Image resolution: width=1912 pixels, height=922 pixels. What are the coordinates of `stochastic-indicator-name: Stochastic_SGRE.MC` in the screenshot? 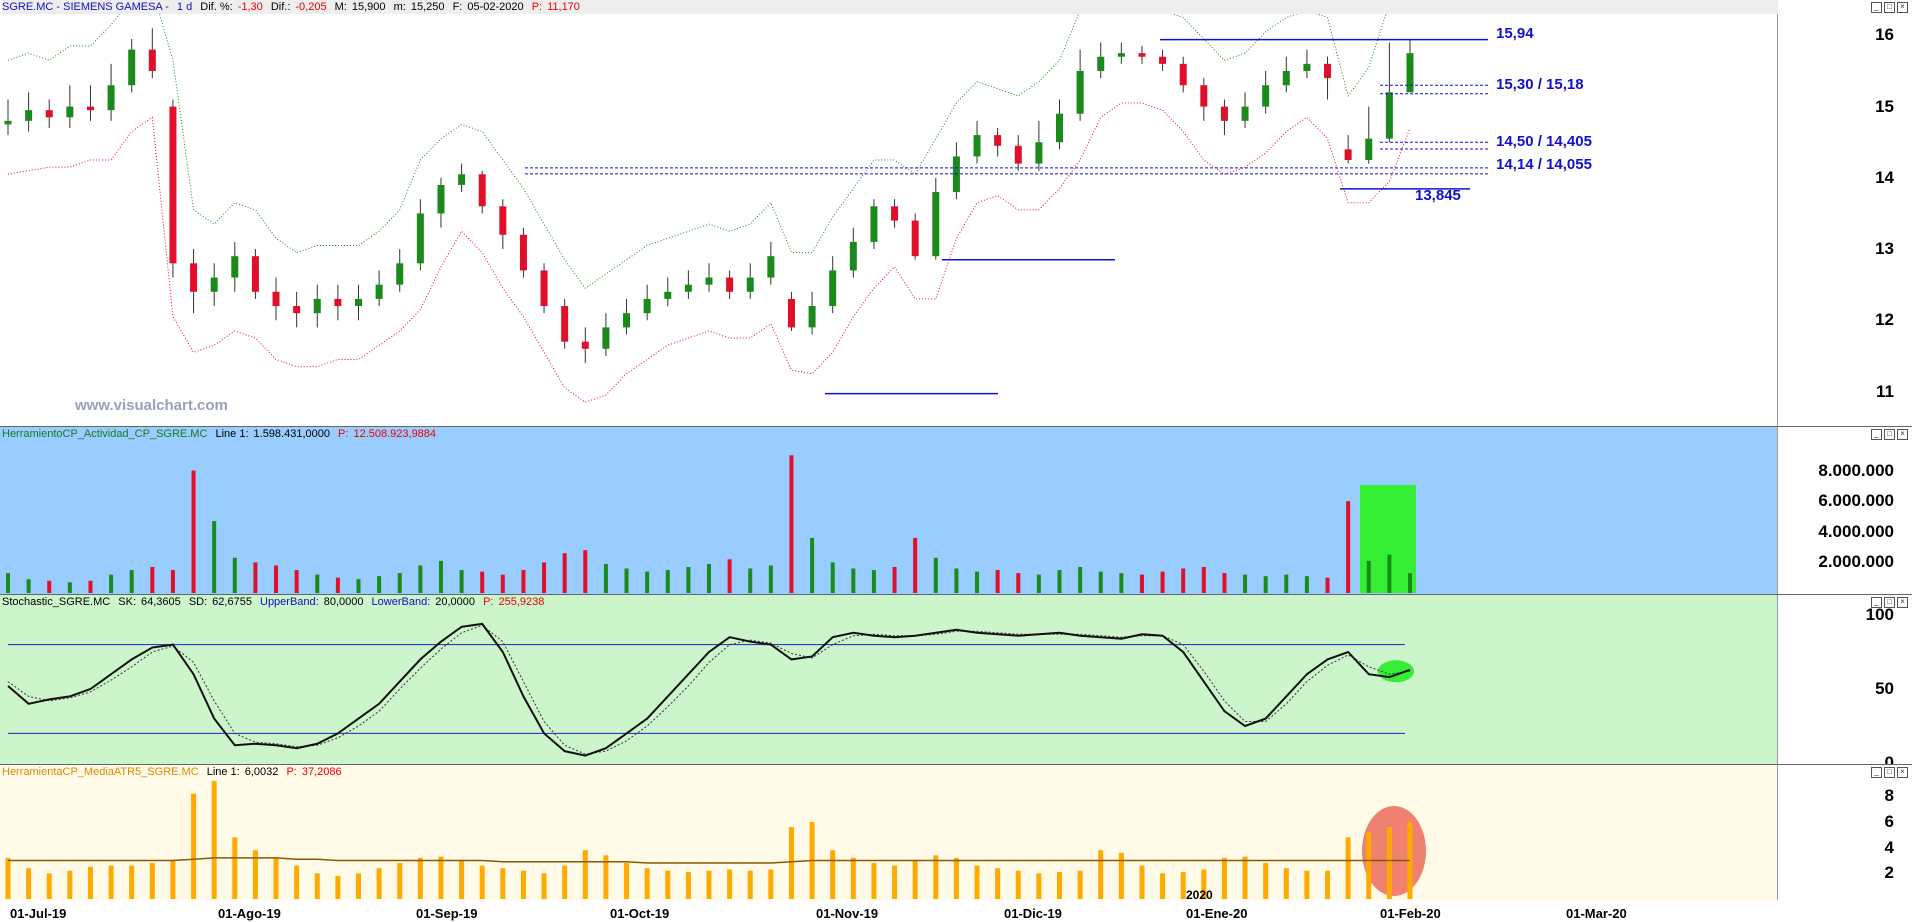 It's located at (56, 602).